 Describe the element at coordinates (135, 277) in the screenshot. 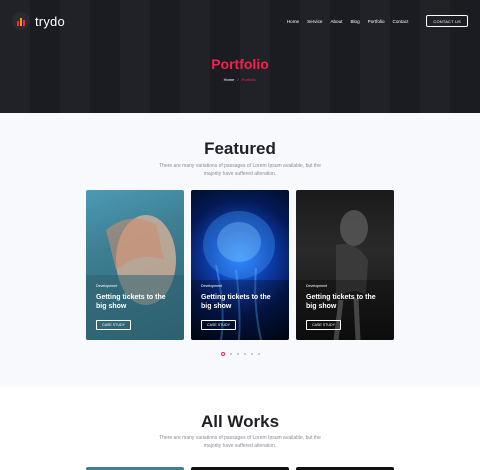

I see `card-image-woman-face` at that location.